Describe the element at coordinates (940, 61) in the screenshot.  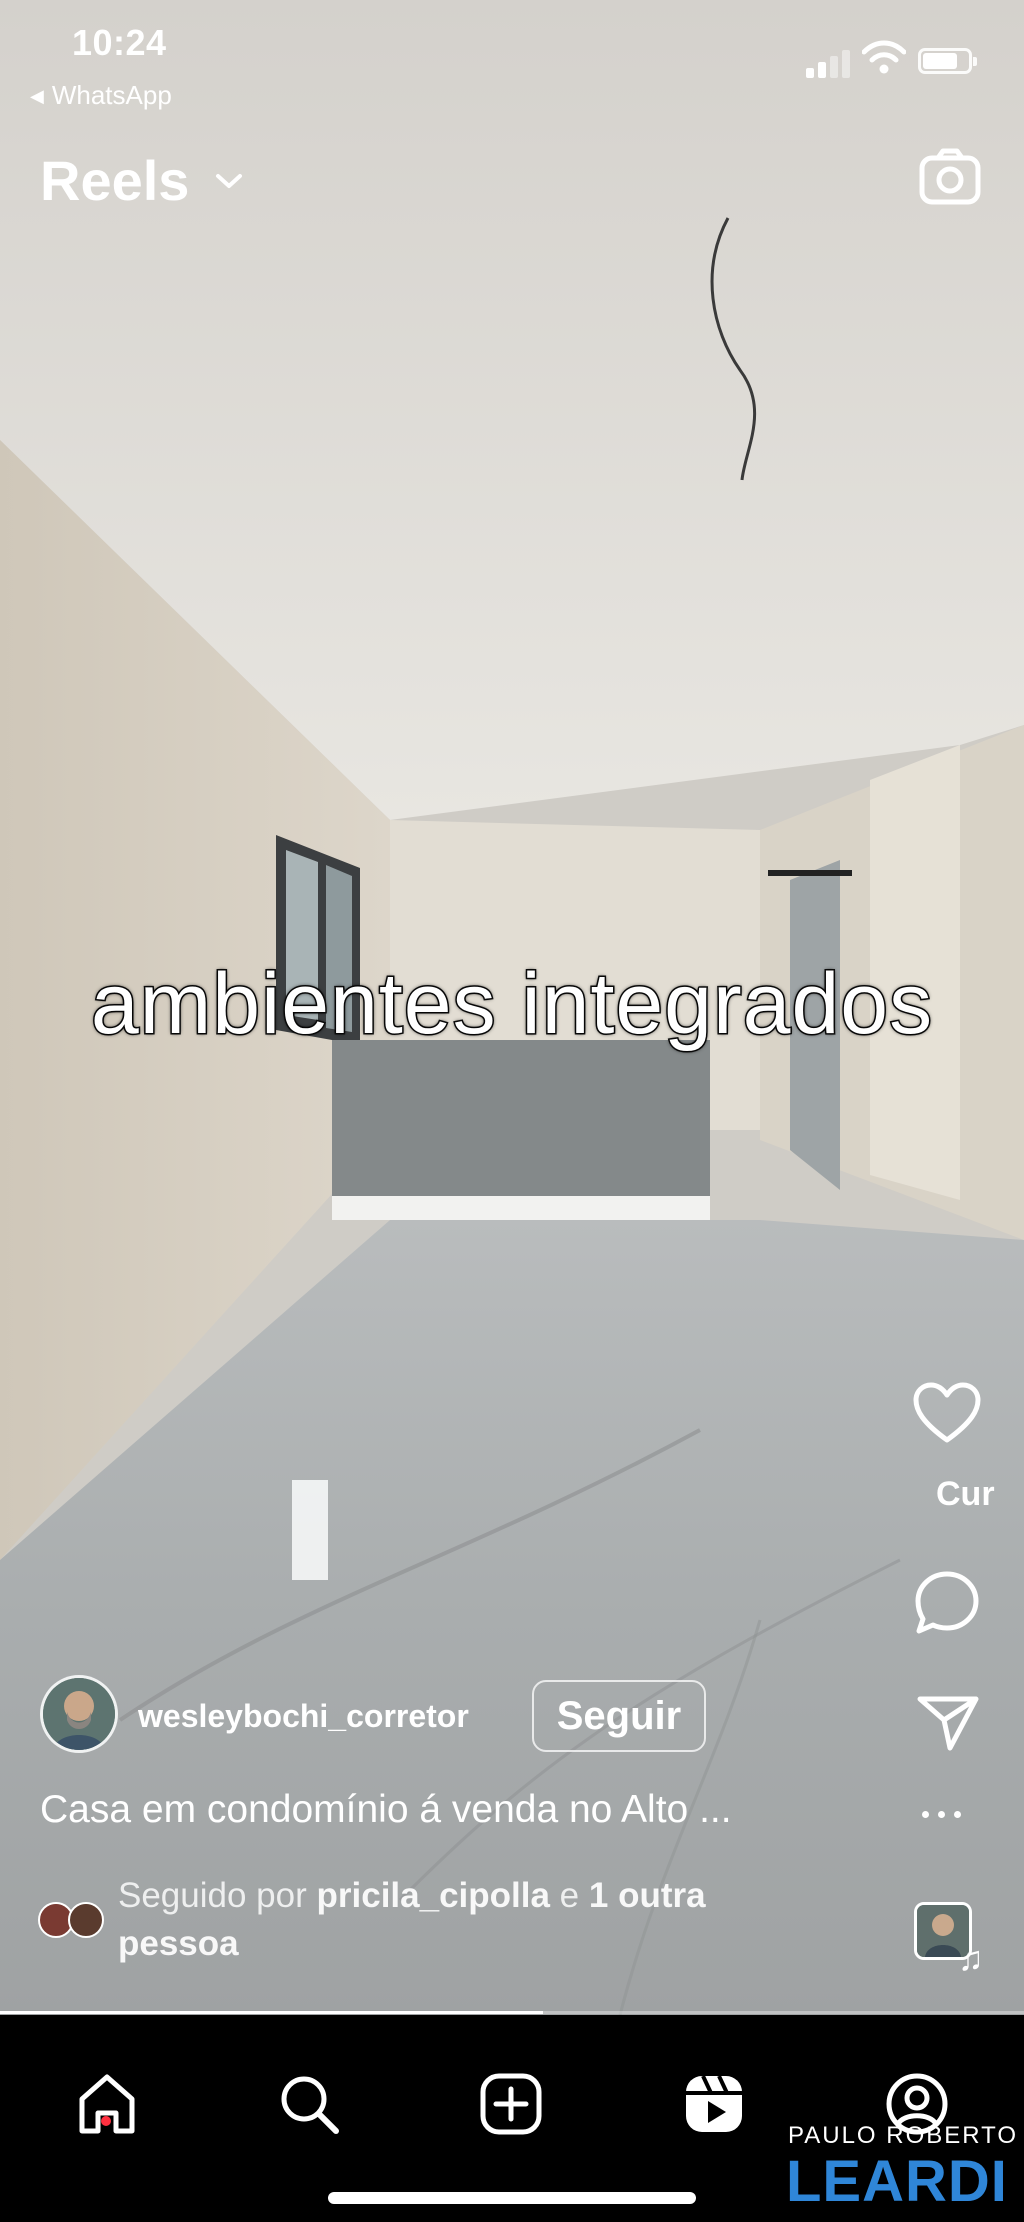
I see `battery-fill` at that location.